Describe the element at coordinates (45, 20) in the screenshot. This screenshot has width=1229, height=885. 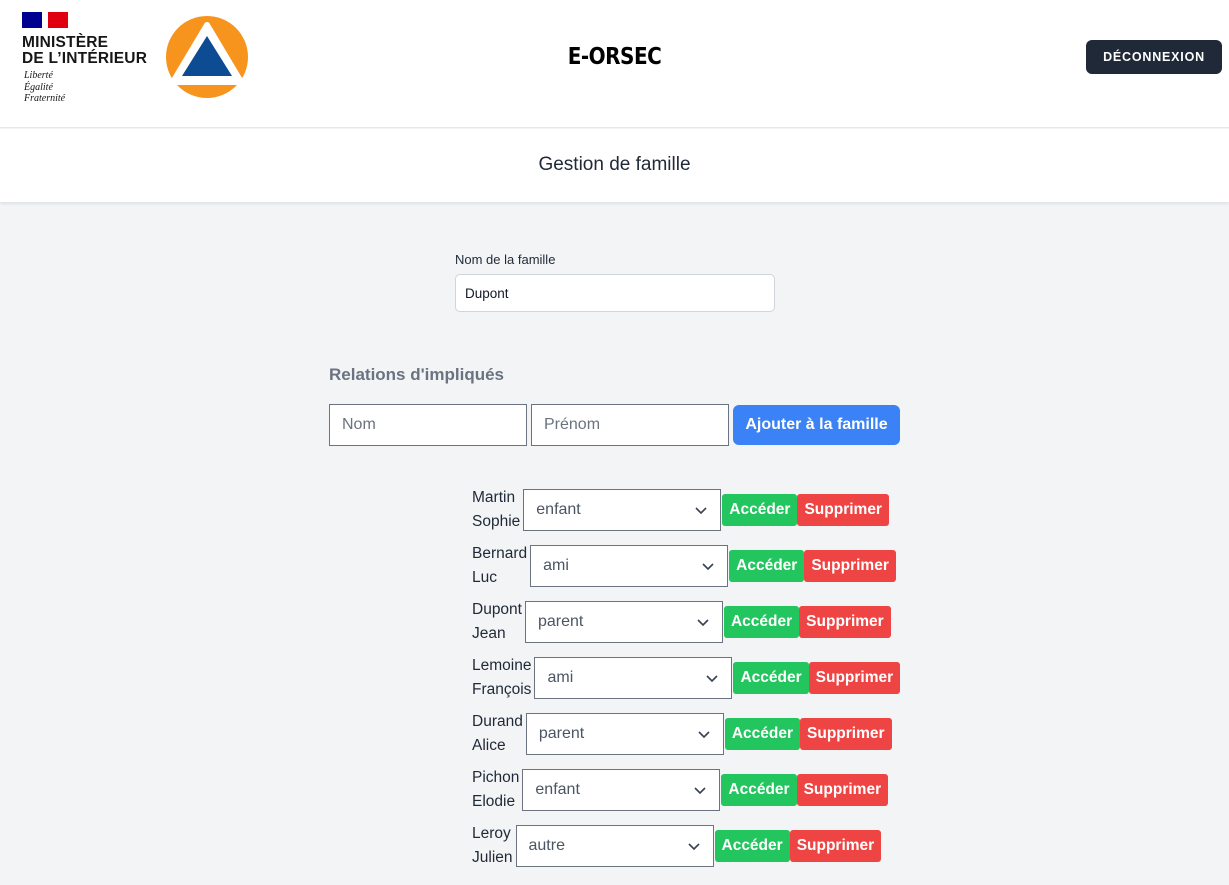
I see `republic-flag-logo` at that location.